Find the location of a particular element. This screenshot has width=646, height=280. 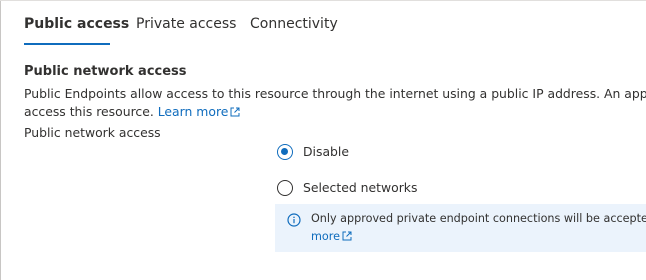

public-network-access-label: Public network access is located at coordinates (92, 132).